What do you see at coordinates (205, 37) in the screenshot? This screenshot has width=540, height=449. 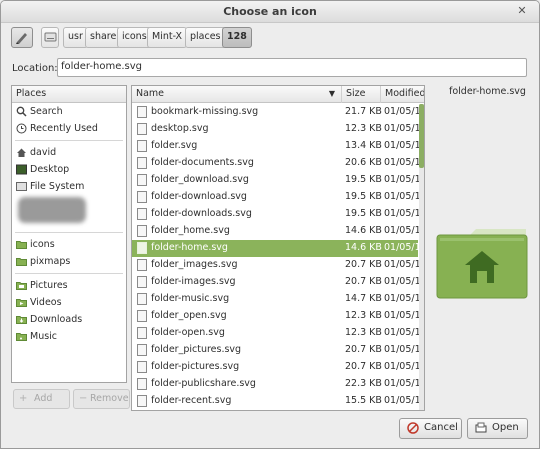 I see `crumb-places: places` at bounding box center [205, 37].